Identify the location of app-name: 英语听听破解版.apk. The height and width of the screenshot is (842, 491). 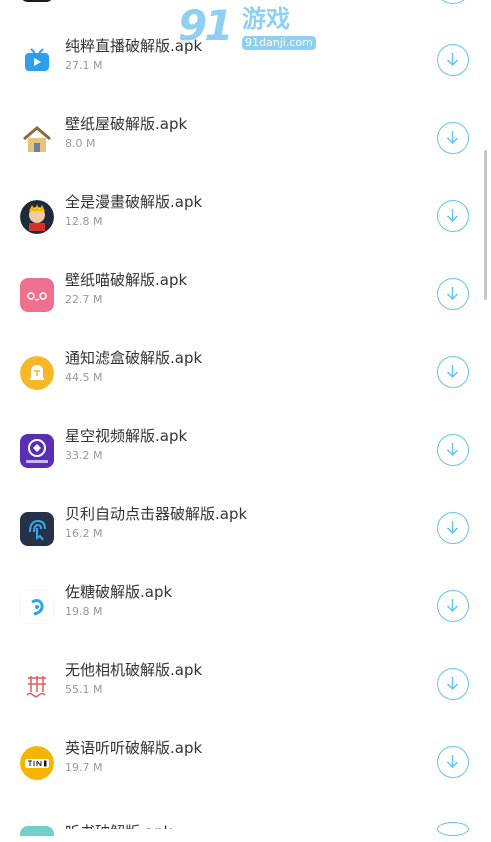
(134, 748).